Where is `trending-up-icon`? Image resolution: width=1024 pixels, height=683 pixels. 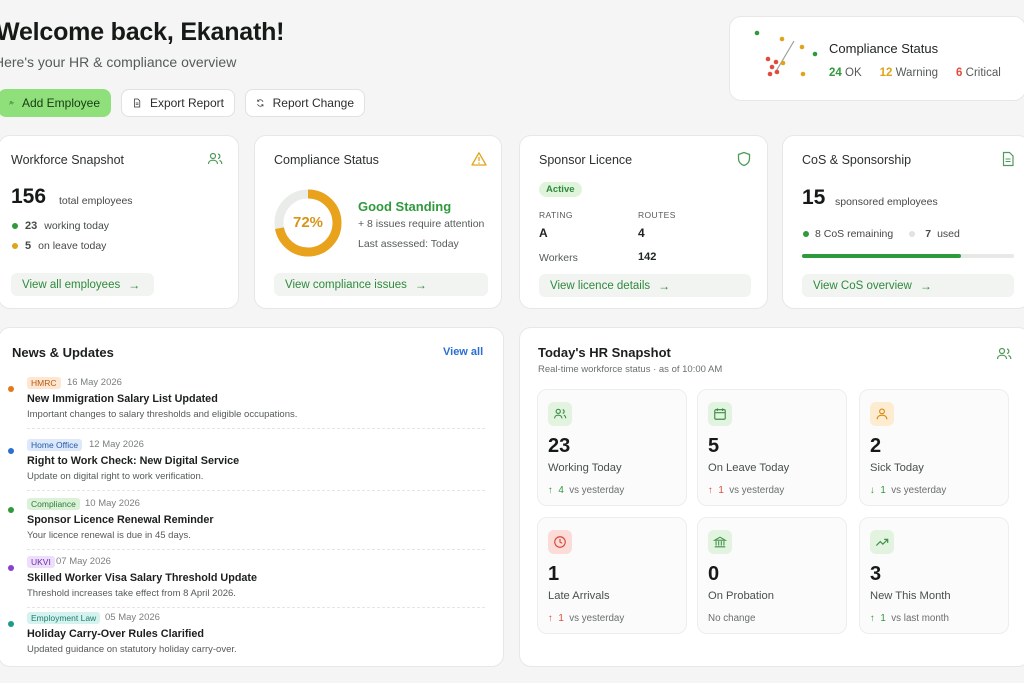 trending-up-icon is located at coordinates (882, 542).